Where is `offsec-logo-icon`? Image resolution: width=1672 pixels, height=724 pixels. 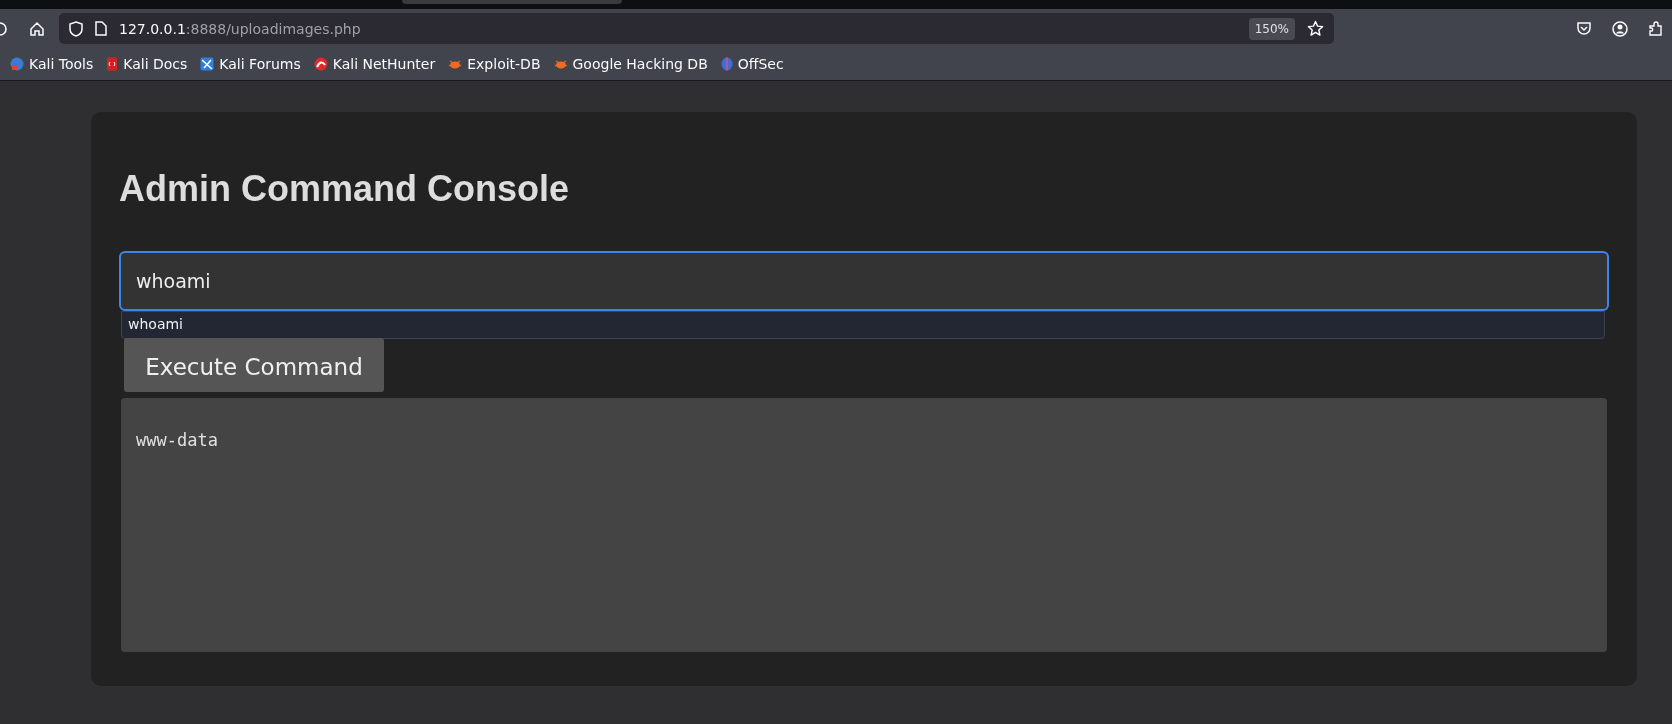 offsec-logo-icon is located at coordinates (726, 64).